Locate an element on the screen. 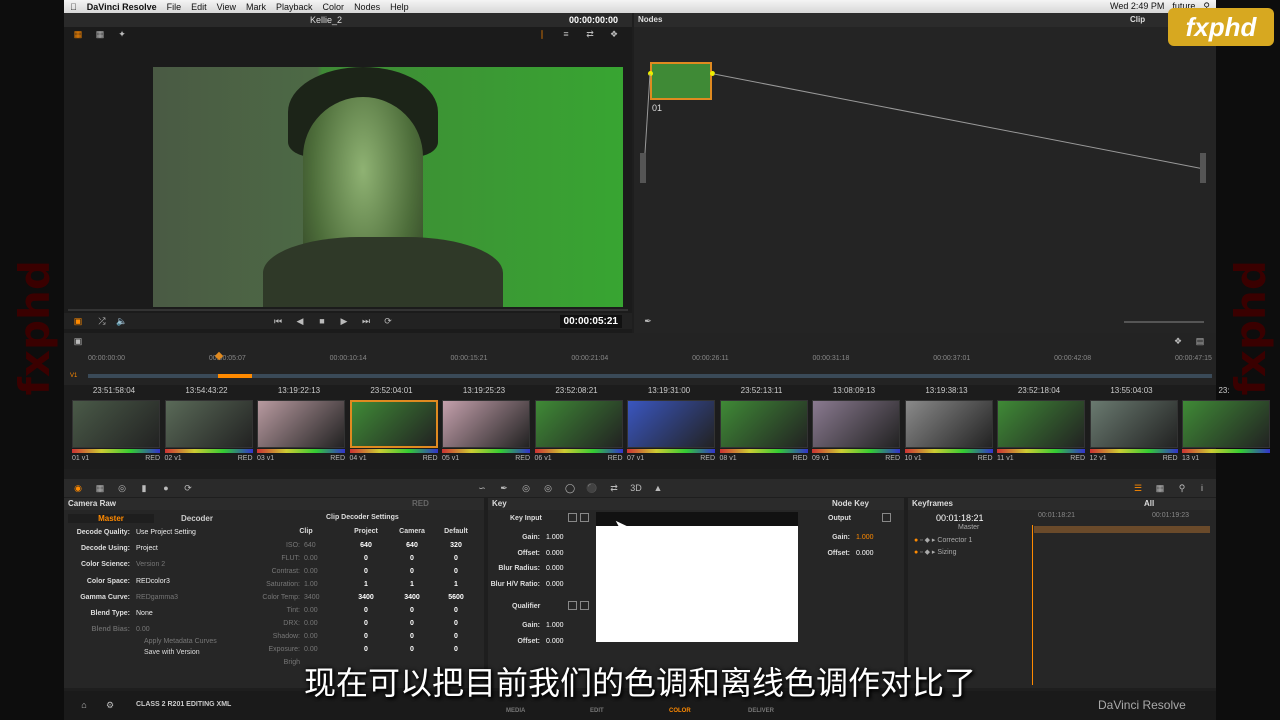 The image size is (1280, 720). track-corrector-1: ● ▫ ◆ ▸ Corrector 1 is located at coordinates (943, 540).